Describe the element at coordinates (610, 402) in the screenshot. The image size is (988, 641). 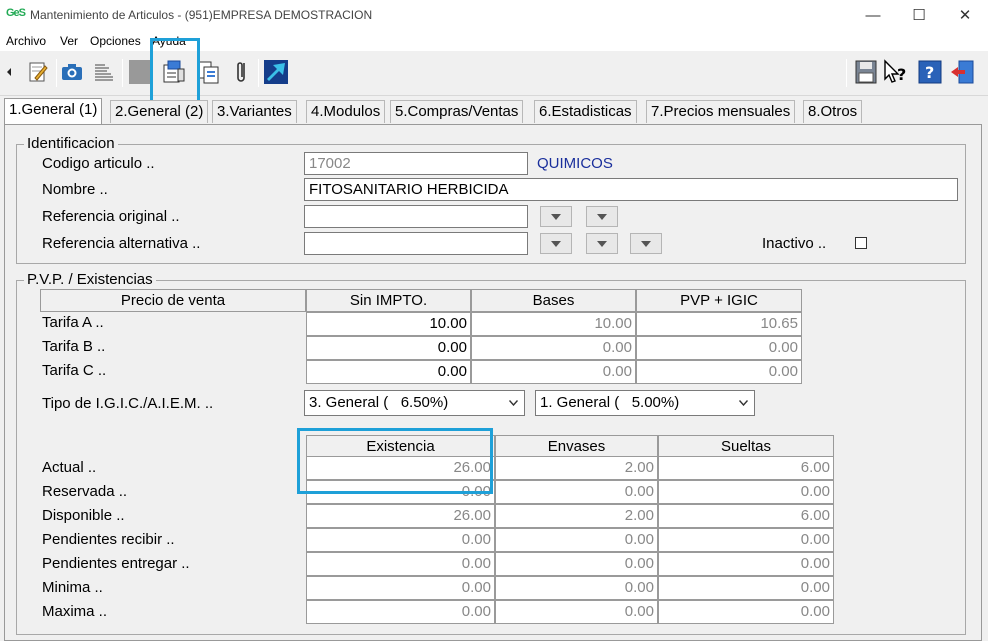
I see `tipo-aiem-value: 1. General ( 5.00%)` at that location.